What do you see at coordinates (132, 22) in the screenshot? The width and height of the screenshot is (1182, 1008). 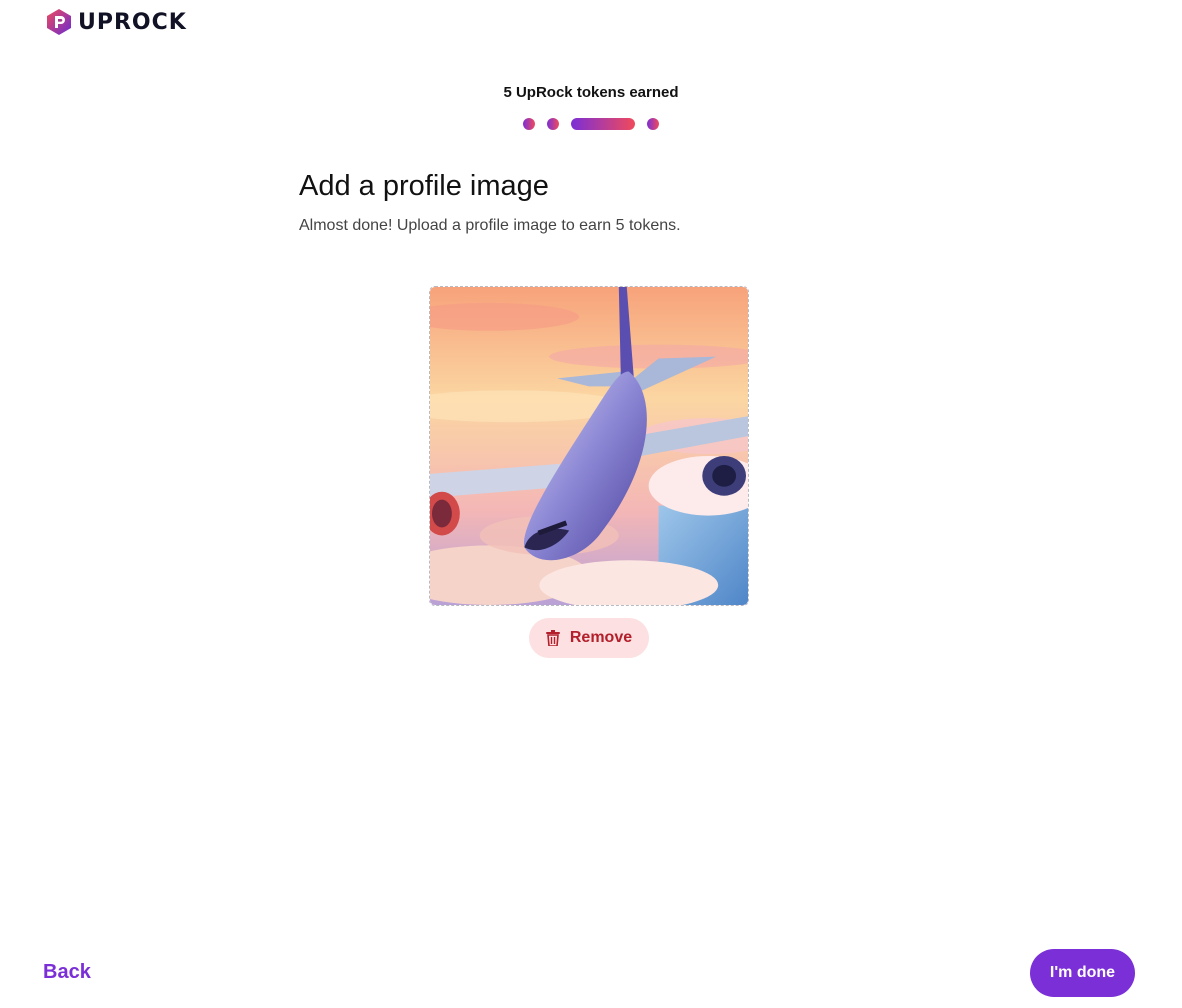 I see `logo-text: UPROCK` at bounding box center [132, 22].